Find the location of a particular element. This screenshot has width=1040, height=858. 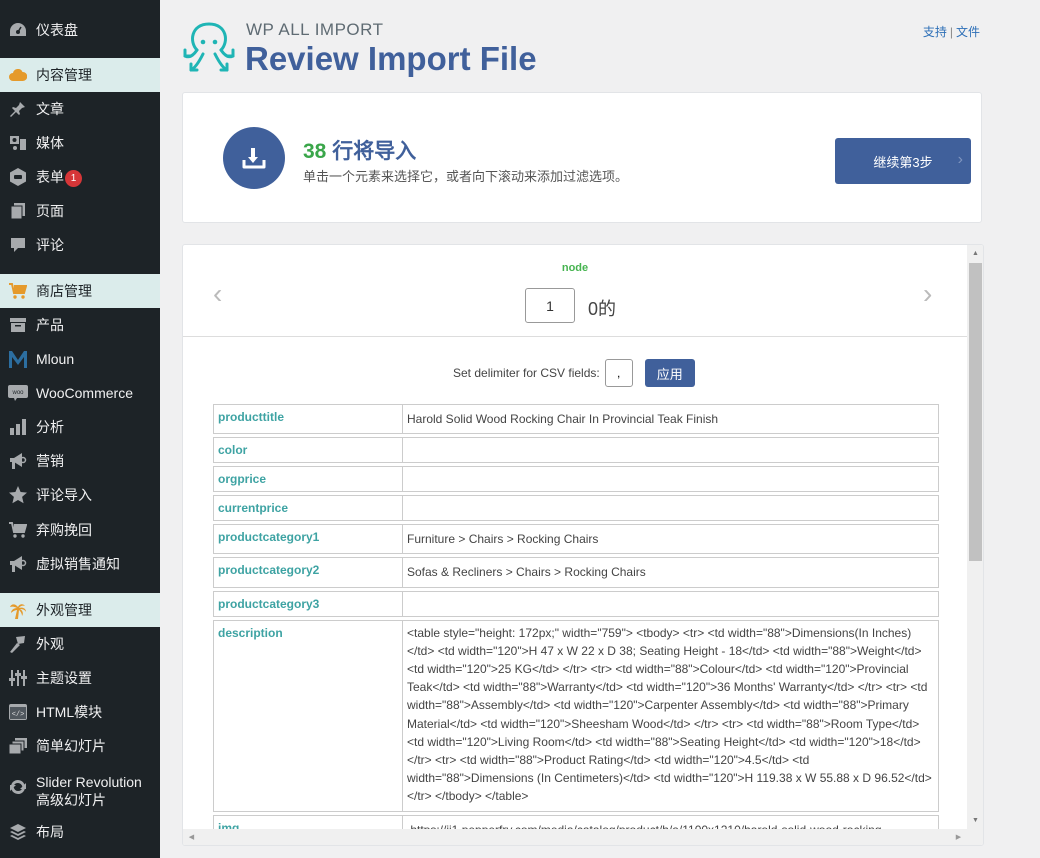

sidebar-item-label: Slider Revolution 高级幻灯片 is located at coordinates (89, 791).